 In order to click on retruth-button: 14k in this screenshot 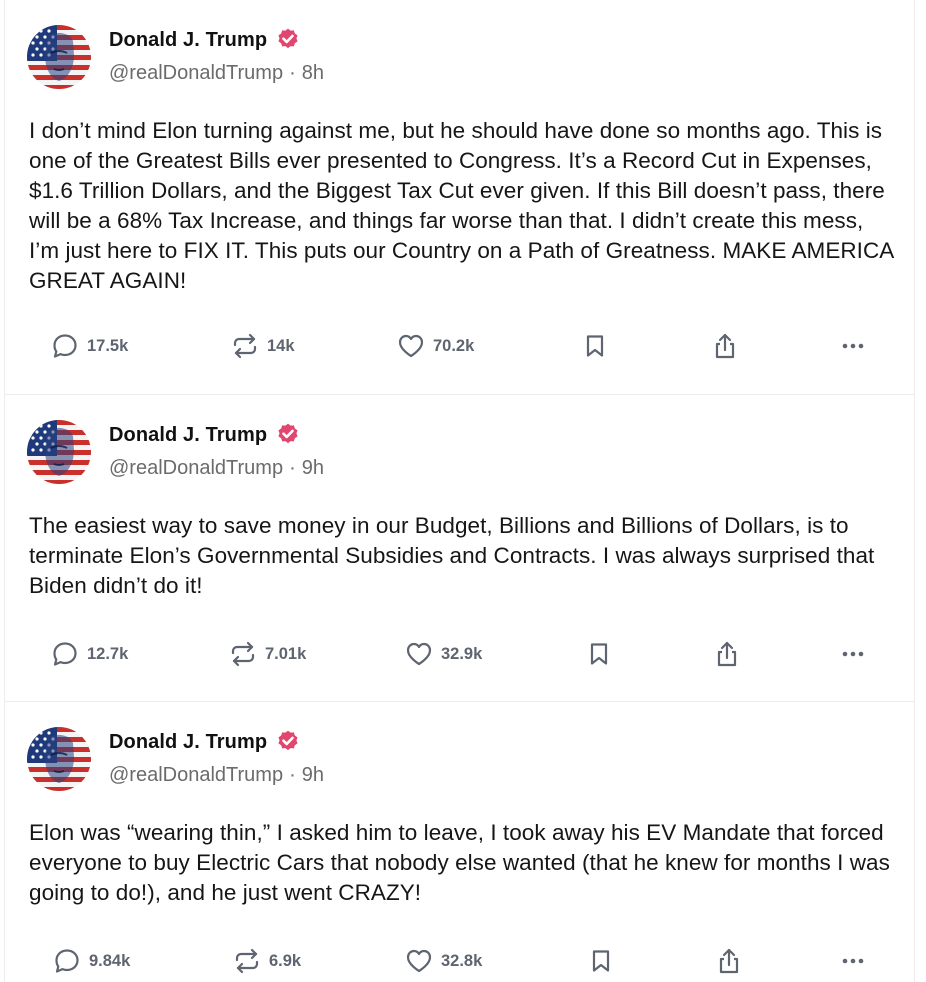, I will do `click(263, 346)`.